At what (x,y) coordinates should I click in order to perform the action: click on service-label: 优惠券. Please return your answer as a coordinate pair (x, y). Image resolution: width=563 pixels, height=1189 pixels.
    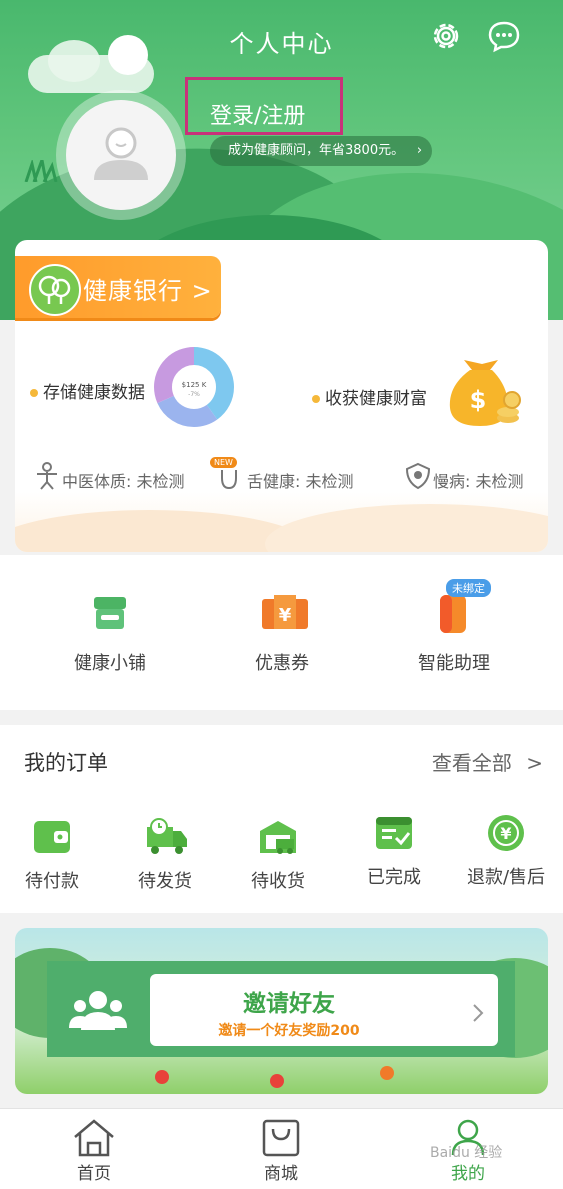
    Looking at the image, I should click on (282, 663).